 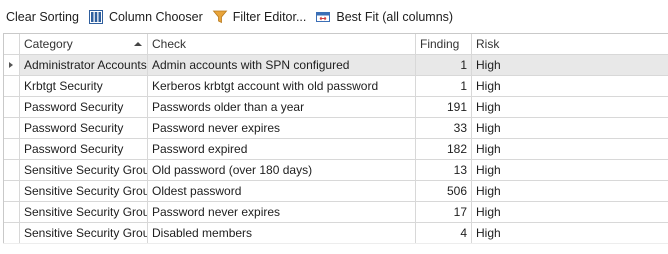 I want to click on cell-check: Password expired, so click(x=282, y=149).